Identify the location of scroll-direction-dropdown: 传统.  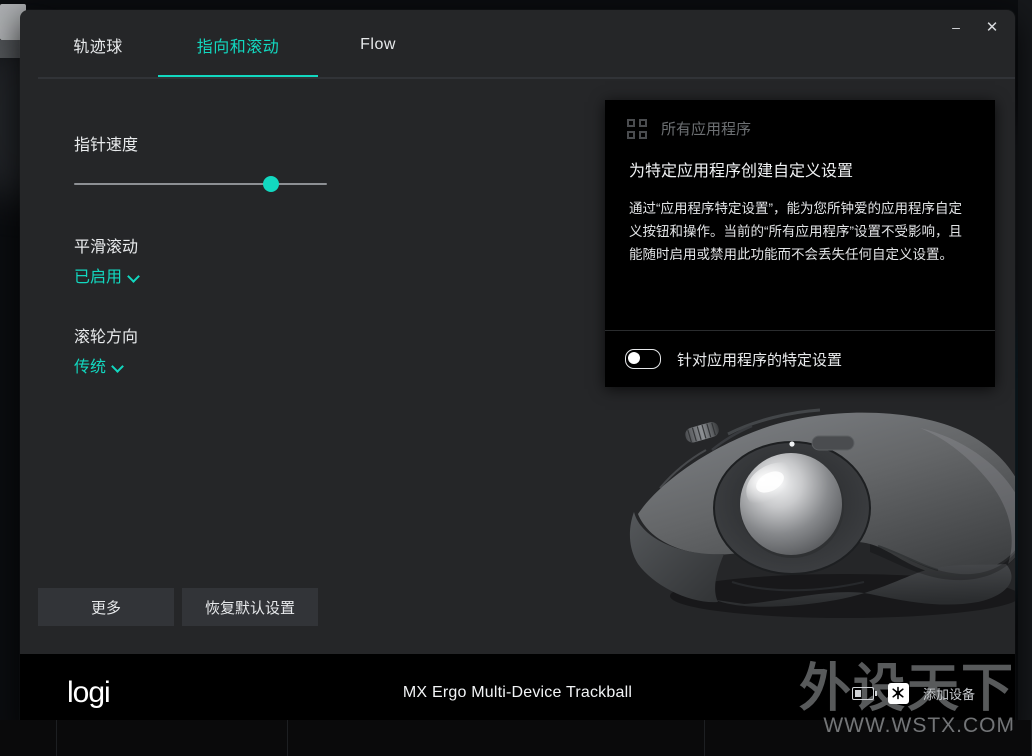
(99, 365).